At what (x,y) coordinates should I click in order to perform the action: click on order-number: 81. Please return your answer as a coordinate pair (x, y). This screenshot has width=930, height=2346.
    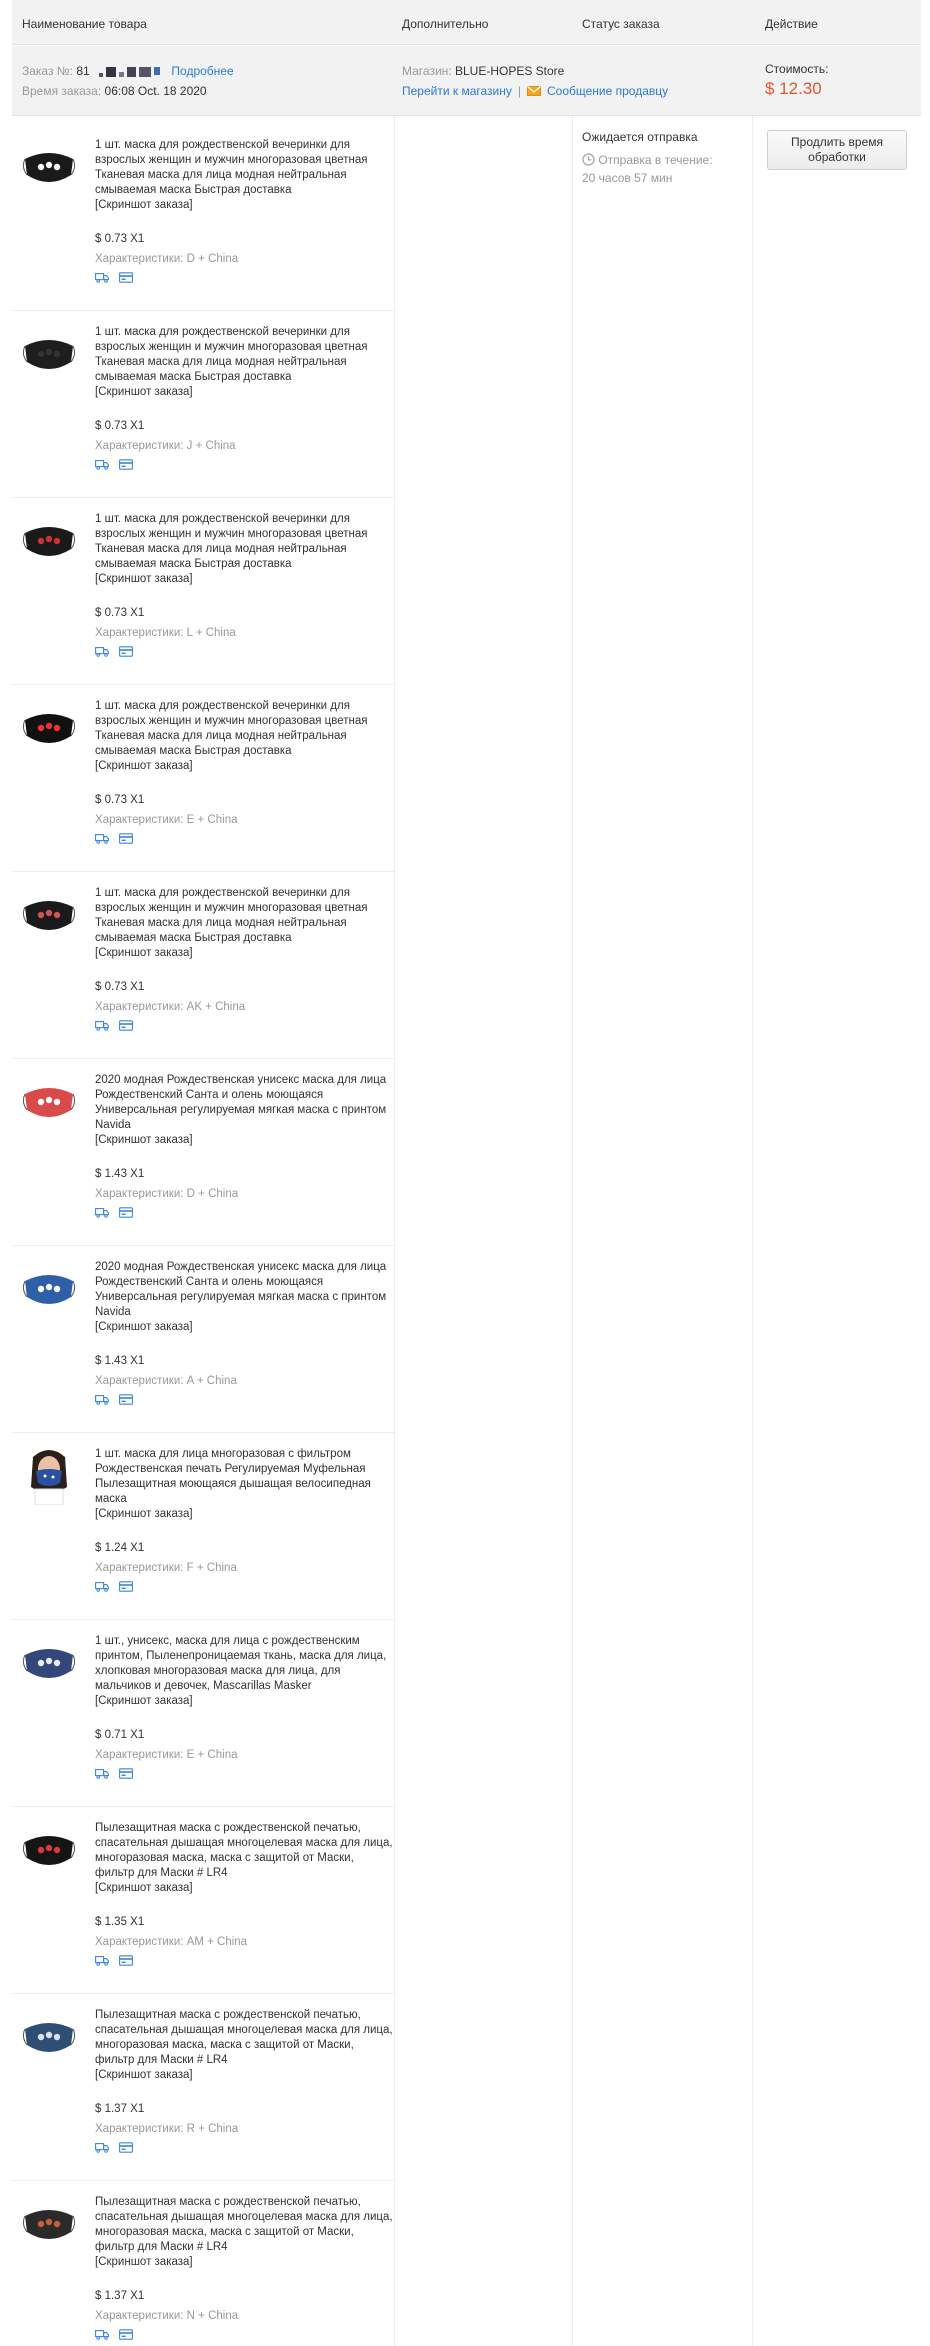
    Looking at the image, I should click on (83, 71).